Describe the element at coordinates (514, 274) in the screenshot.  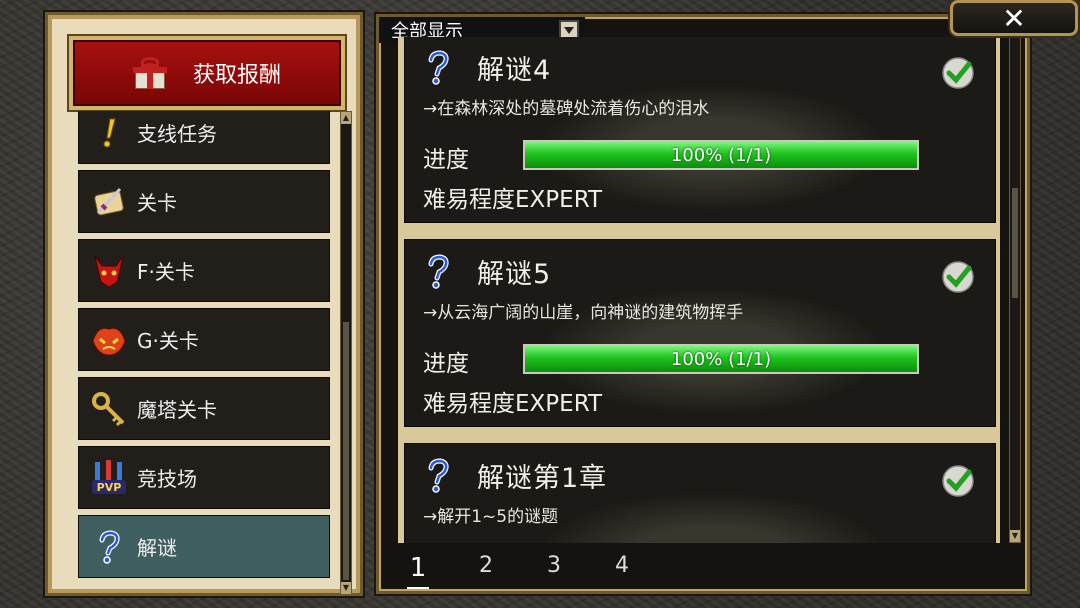
I see `quest-title: 解谜5` at that location.